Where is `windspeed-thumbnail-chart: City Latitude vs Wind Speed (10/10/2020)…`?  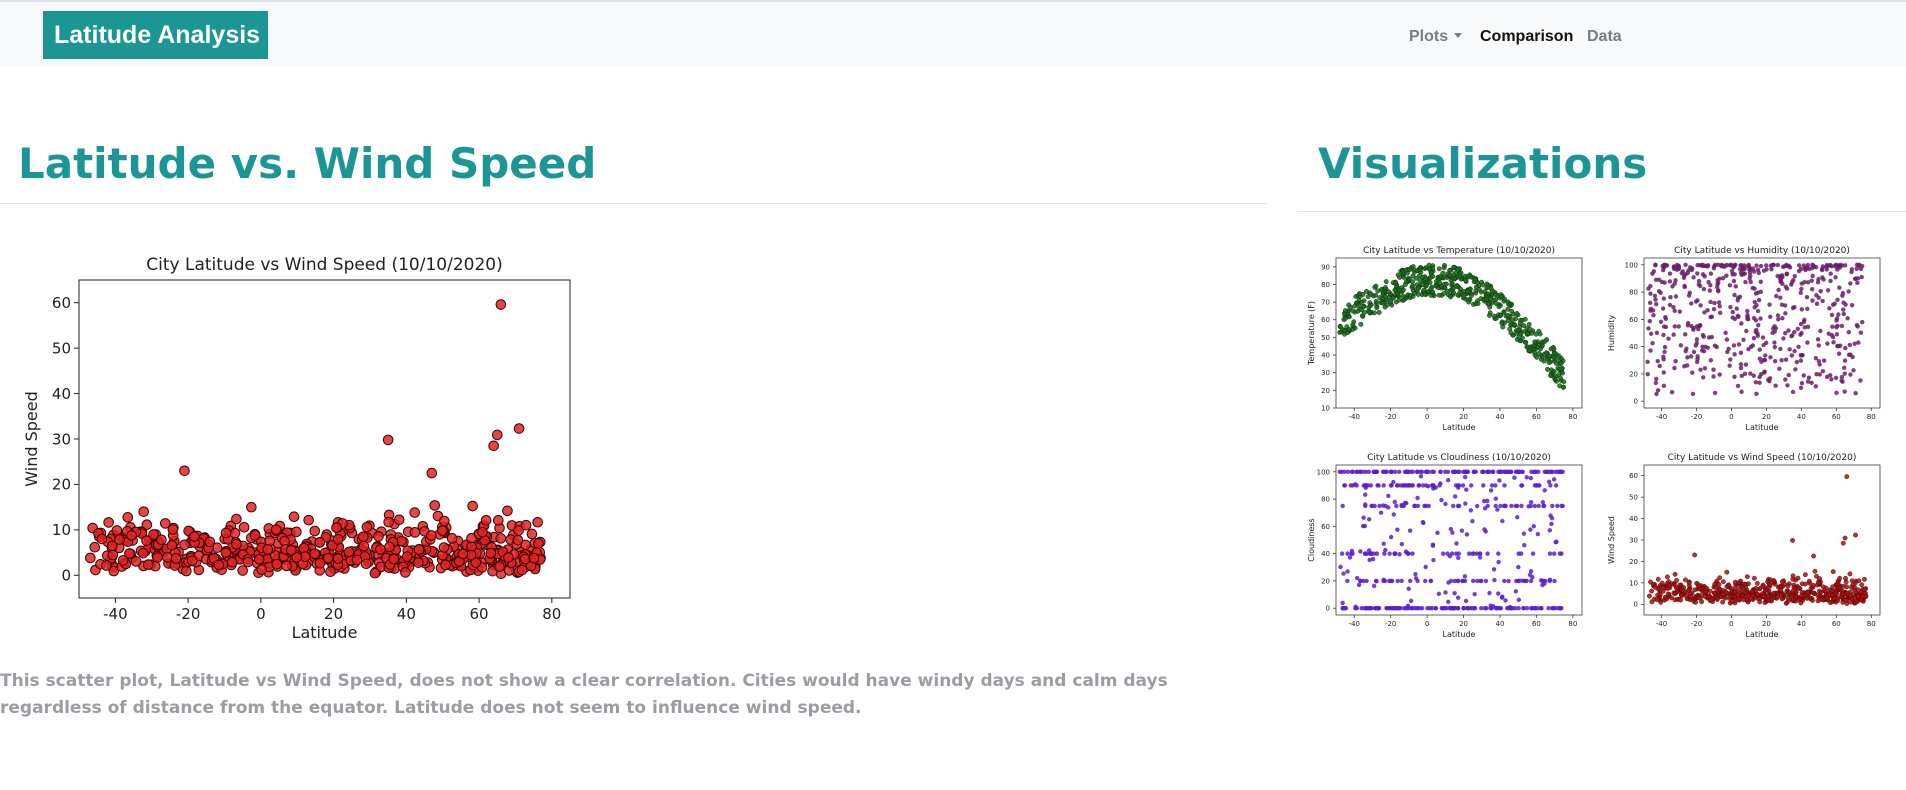 windspeed-thumbnail-chart: City Latitude vs Wind Speed (10/10/2020)… is located at coordinates (1750, 551).